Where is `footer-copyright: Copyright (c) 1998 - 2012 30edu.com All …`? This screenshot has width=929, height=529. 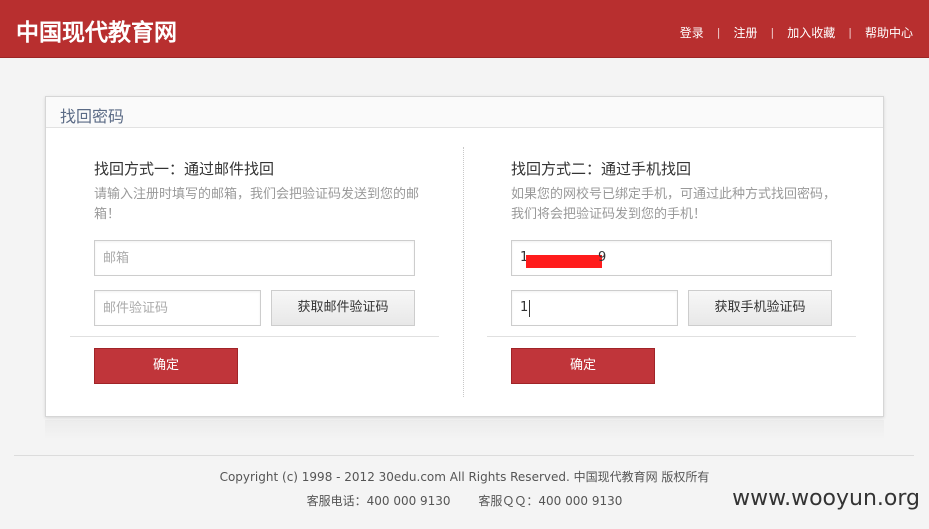
footer-copyright: Copyright (c) 1998 - 2012 30edu.com All … is located at coordinates (464, 477).